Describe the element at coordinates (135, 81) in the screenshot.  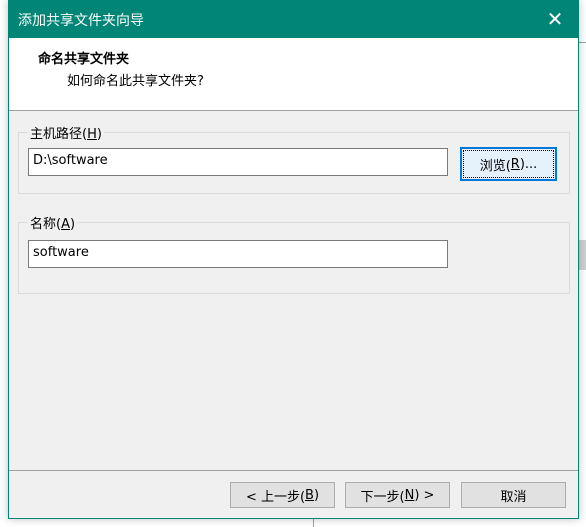
I see `page-subtitle: 如何命名此共享文件夹?` at that location.